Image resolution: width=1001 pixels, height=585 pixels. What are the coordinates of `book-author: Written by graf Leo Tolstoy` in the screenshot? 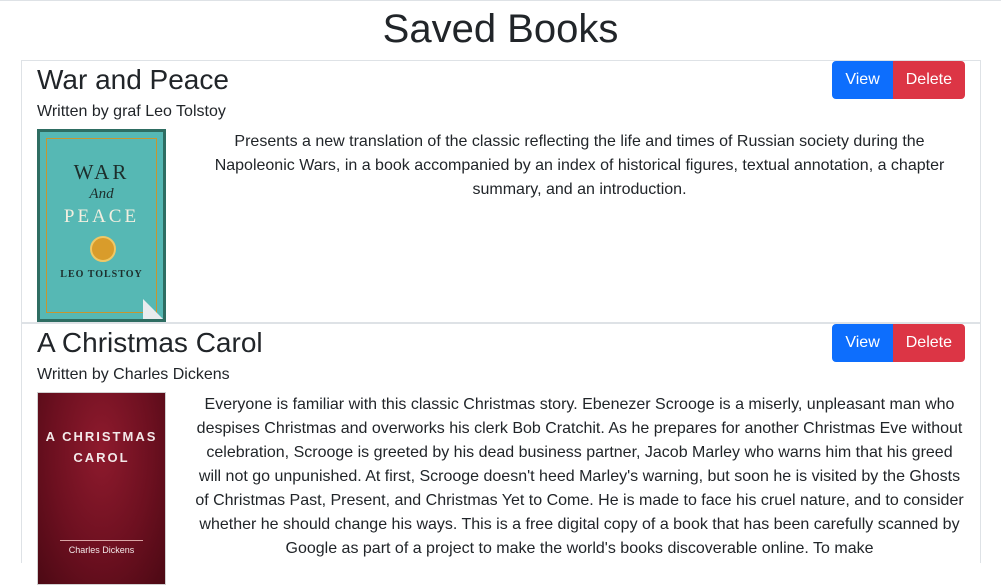 It's located at (131, 111).